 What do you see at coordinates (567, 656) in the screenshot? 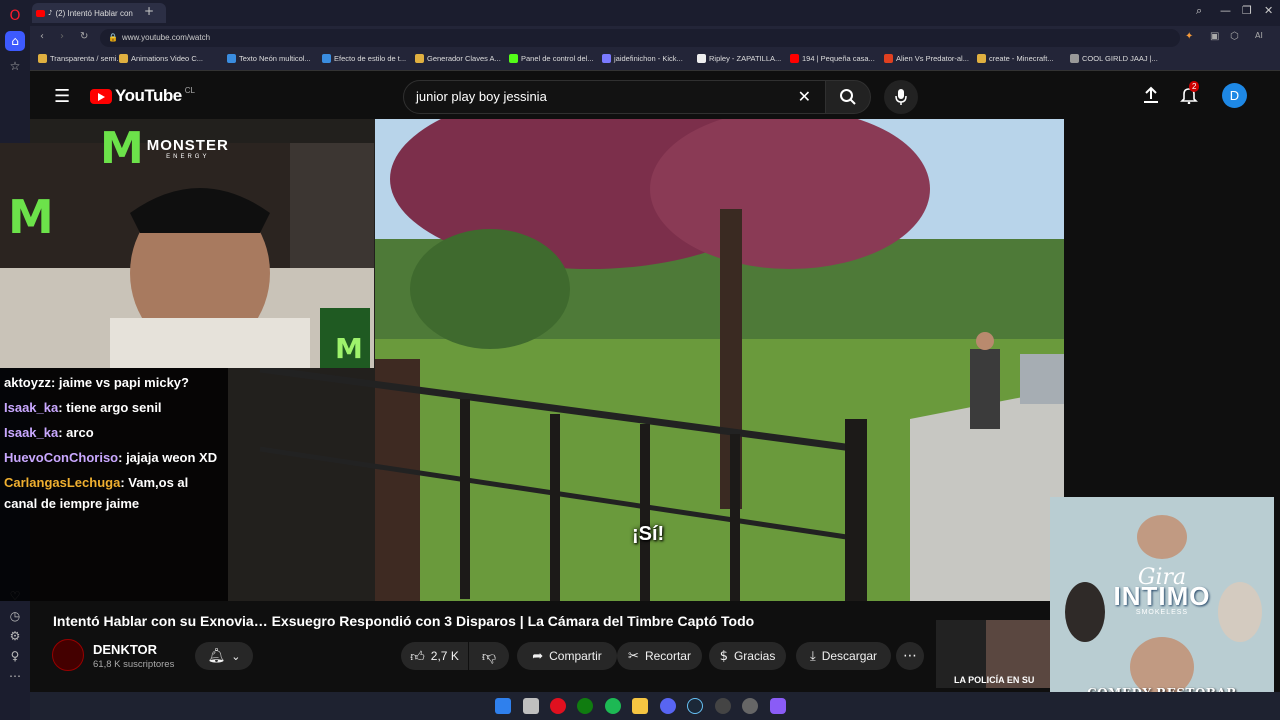
I see `share-button: ➦ Compartir` at bounding box center [567, 656].